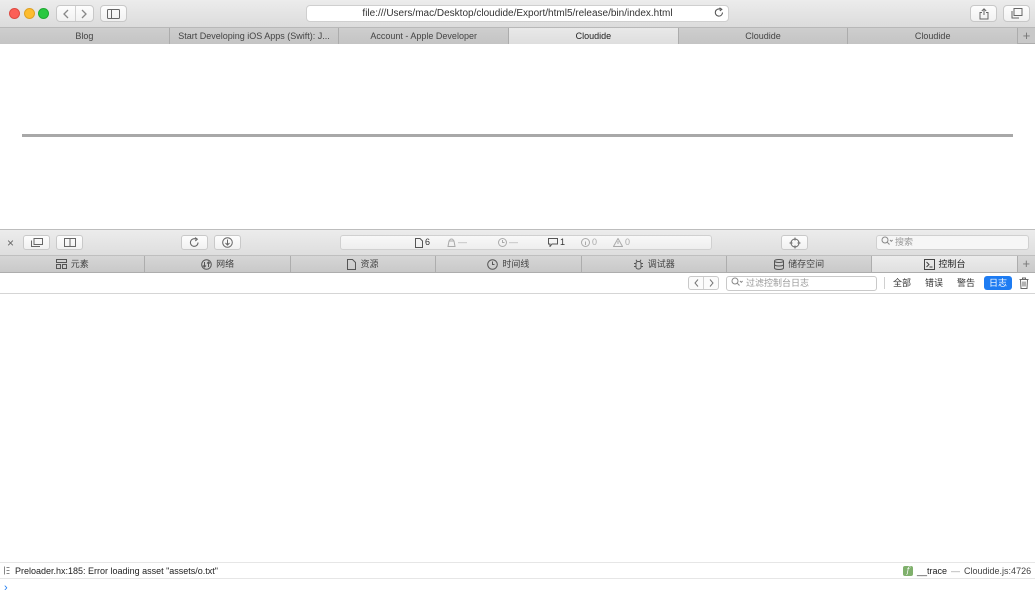  I want to click on function-name: __trace, so click(932, 571).